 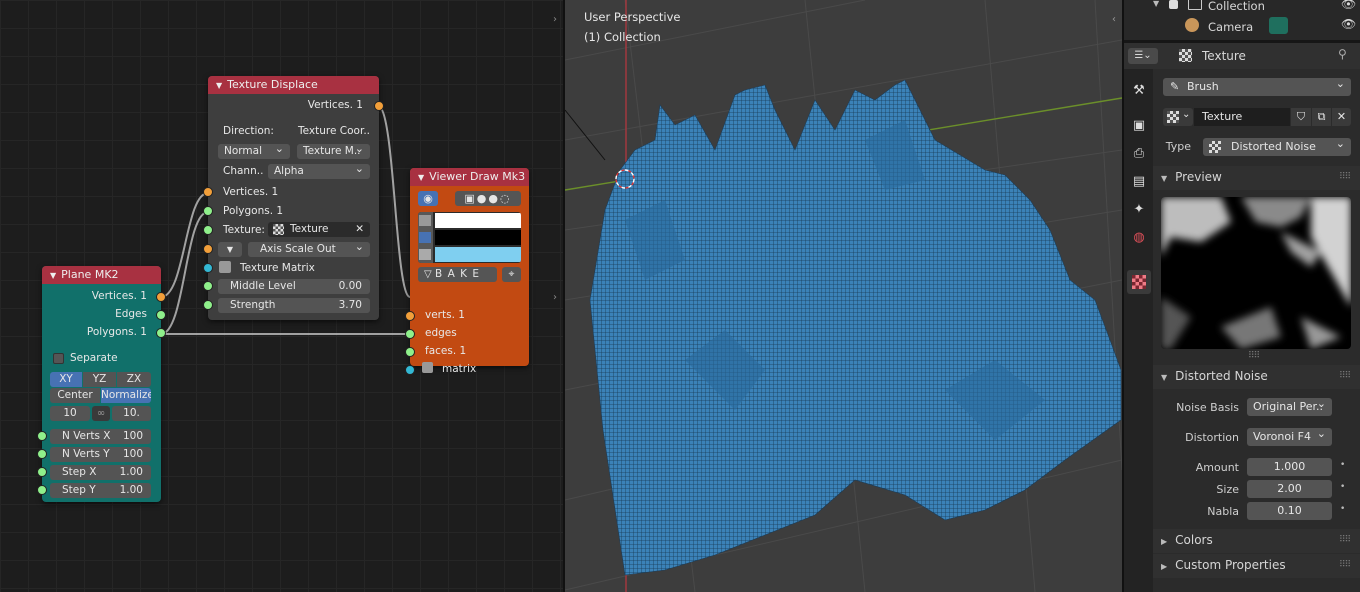 I want to click on size-b-field: 10., so click(x=131, y=413).